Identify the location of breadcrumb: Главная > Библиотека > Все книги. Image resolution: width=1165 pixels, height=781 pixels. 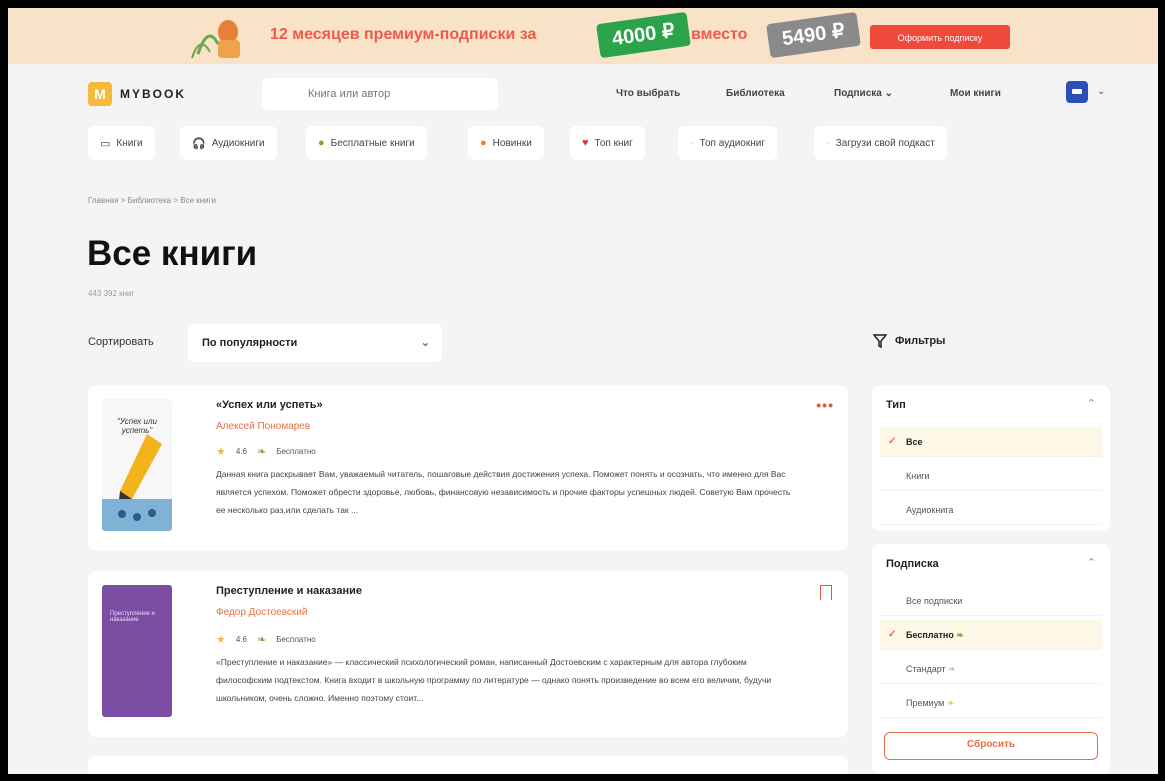
(152, 200).